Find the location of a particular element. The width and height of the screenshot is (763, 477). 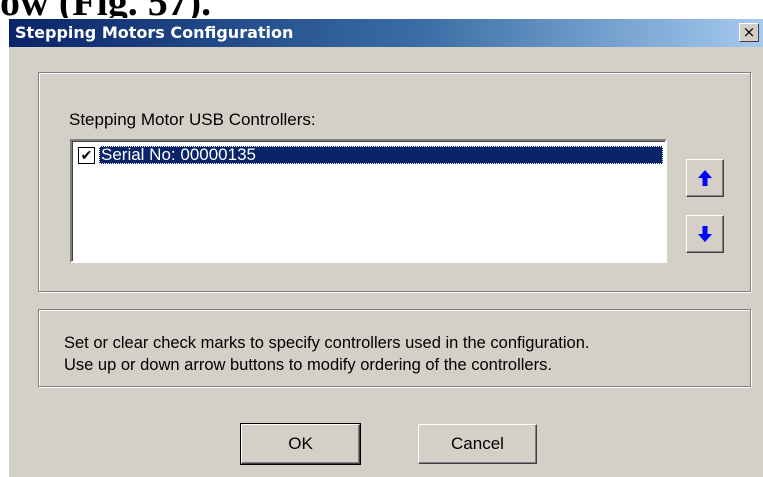

arrow-up-icon is located at coordinates (705, 178).